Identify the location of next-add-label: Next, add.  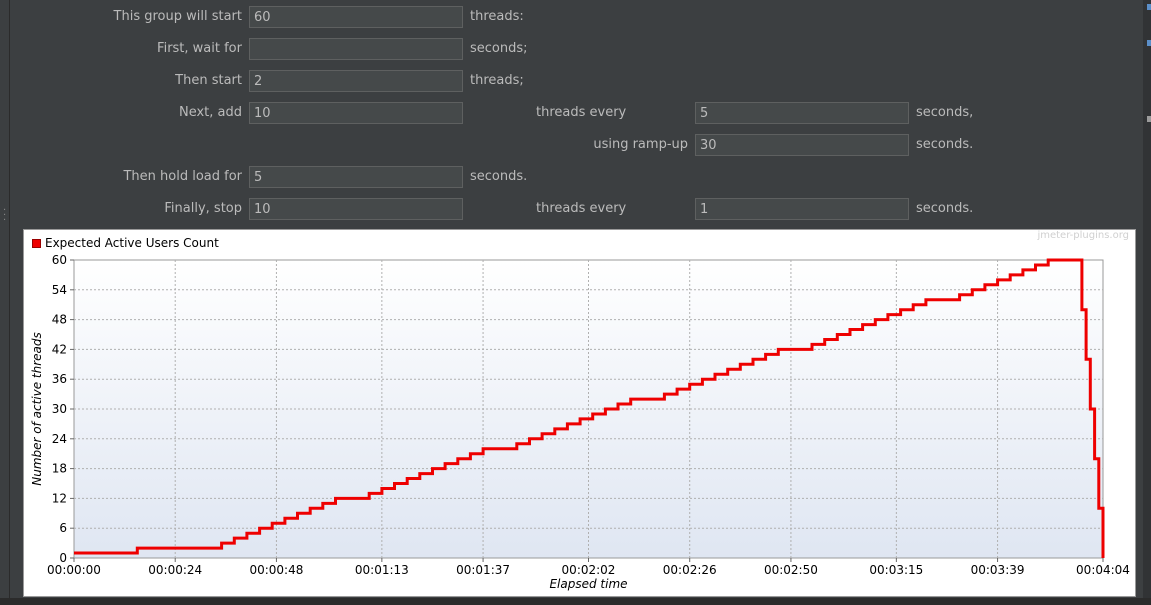
(210, 112).